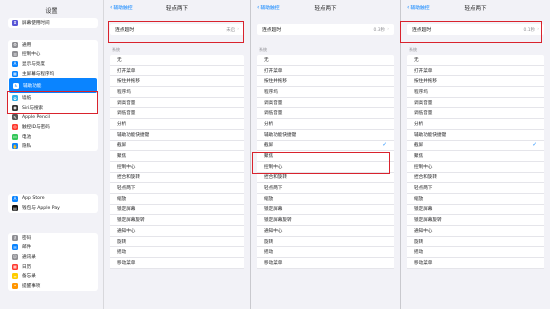 Image resolution: width=550 pixels, height=309 pixels. What do you see at coordinates (15, 208) in the screenshot?
I see `wallet-icon: ▤` at bounding box center [15, 208].